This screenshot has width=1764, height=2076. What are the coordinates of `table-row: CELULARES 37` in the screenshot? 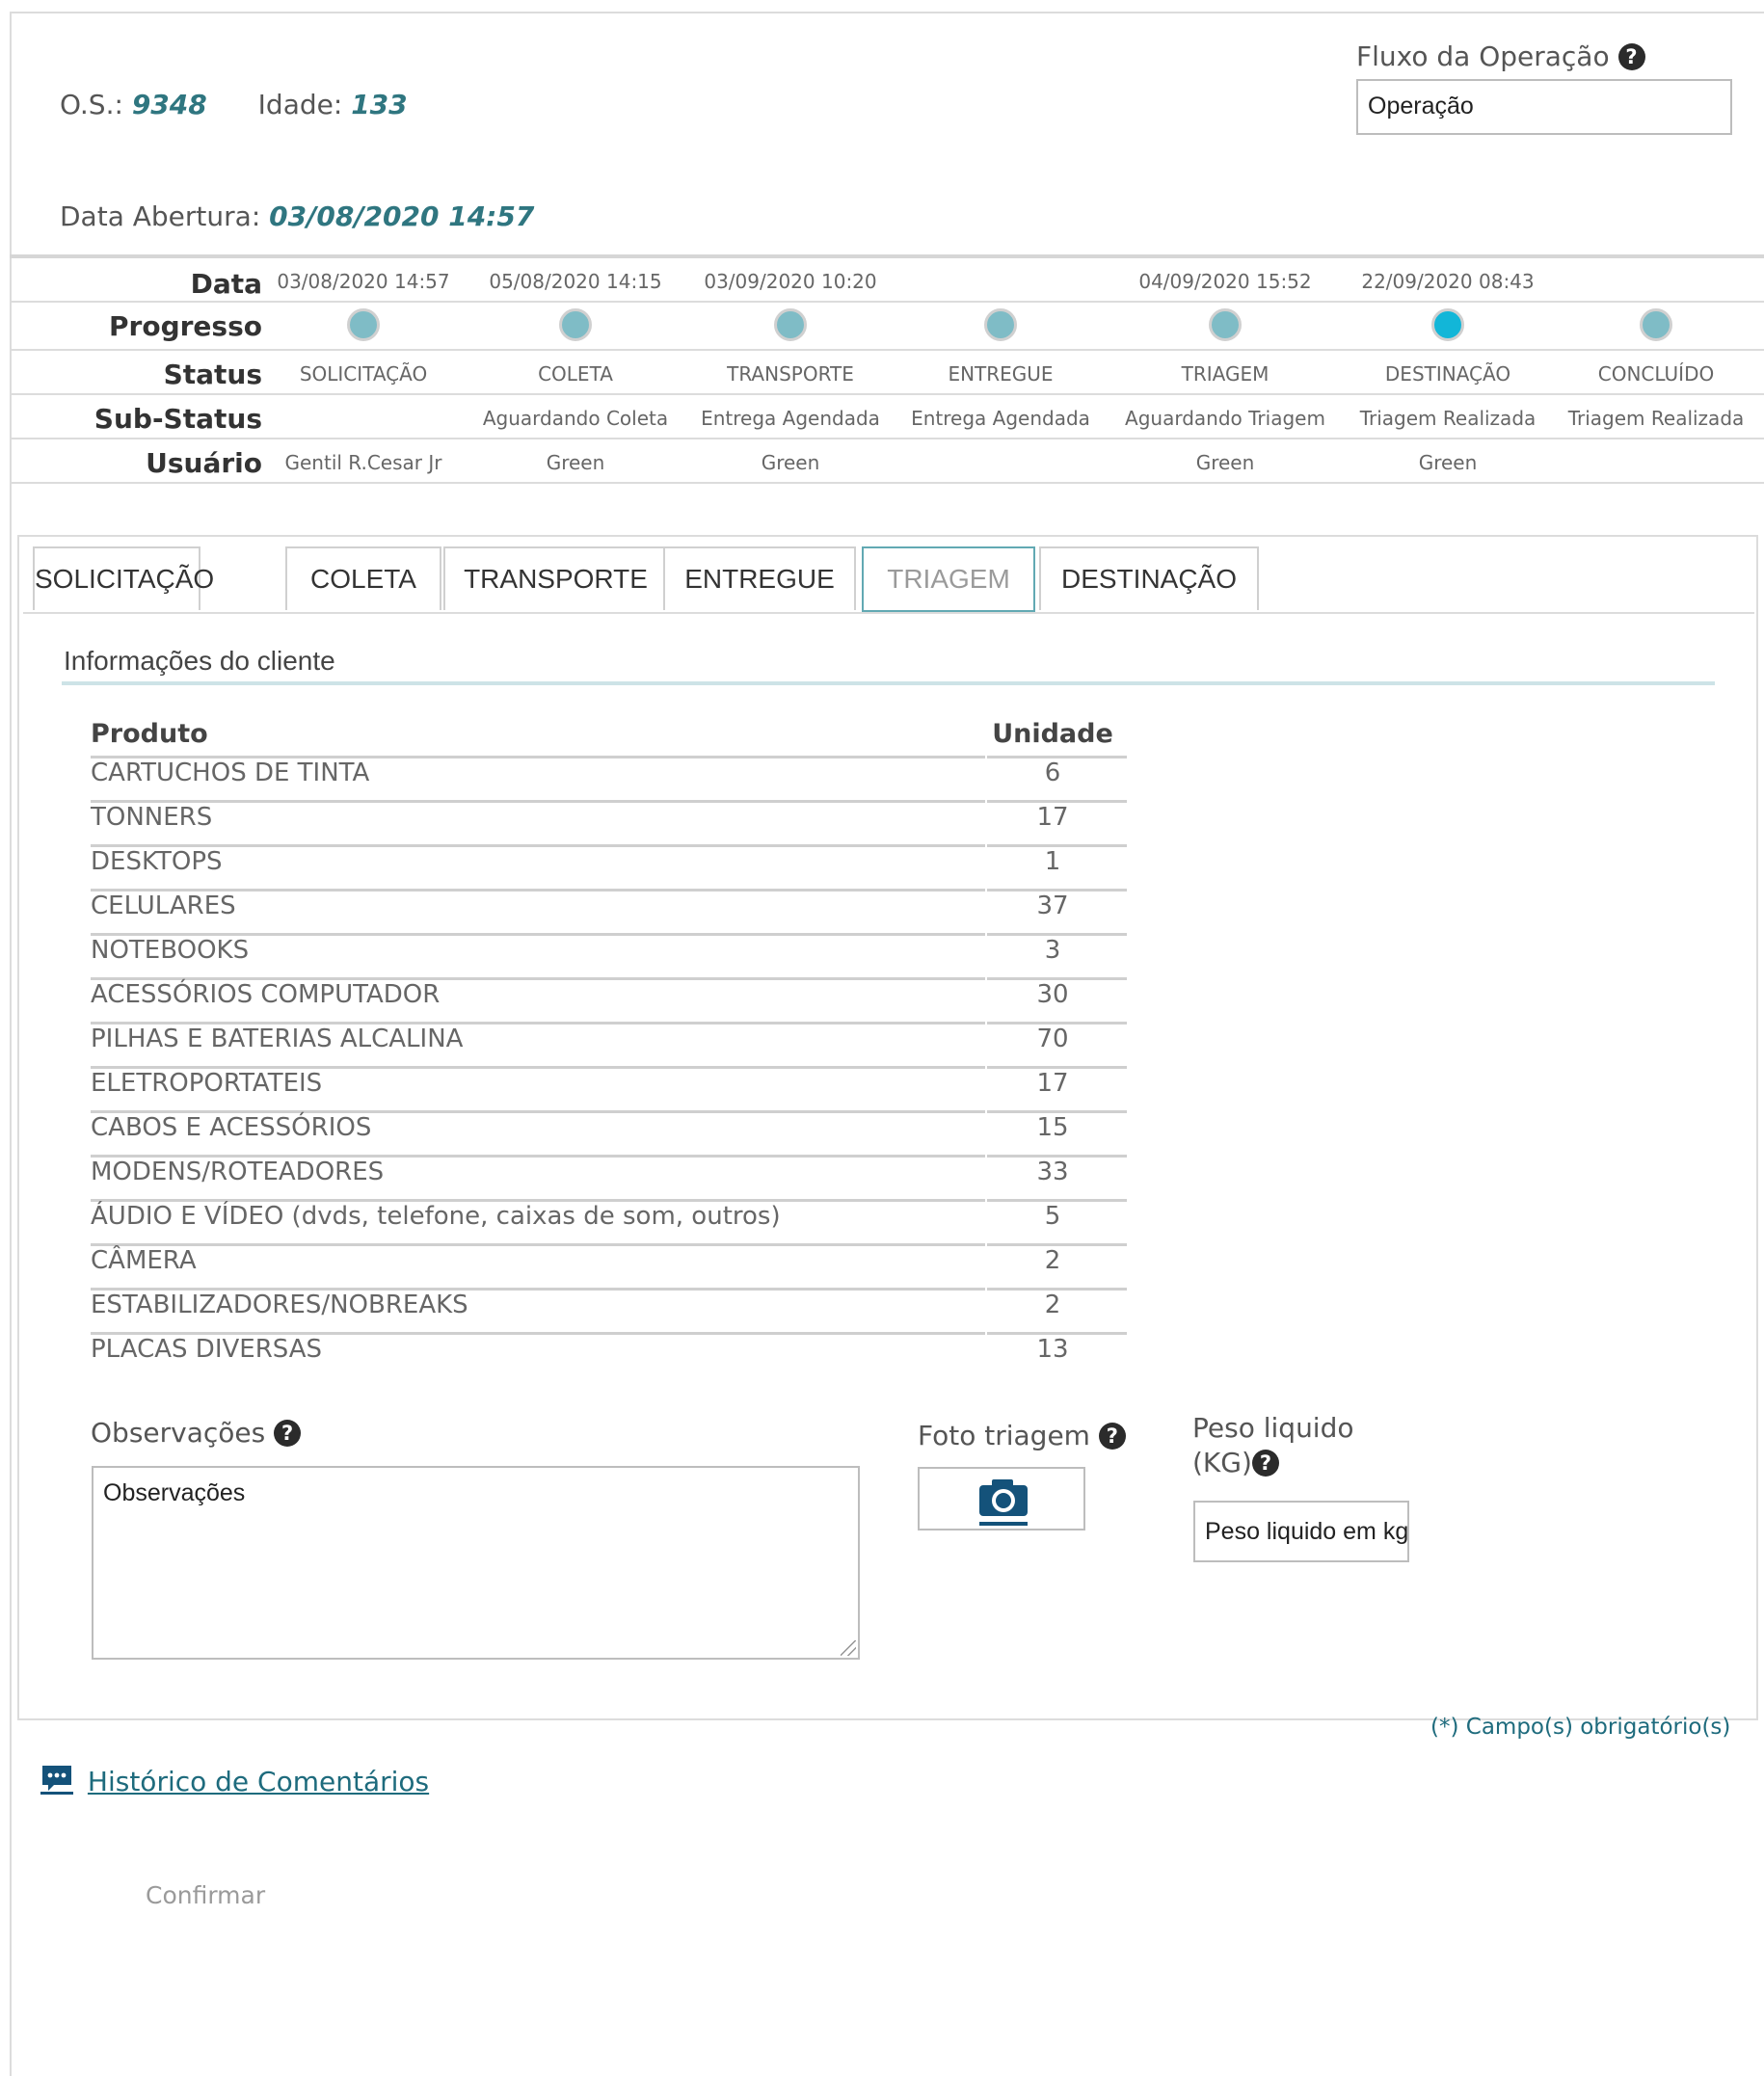 It's located at (611, 912).